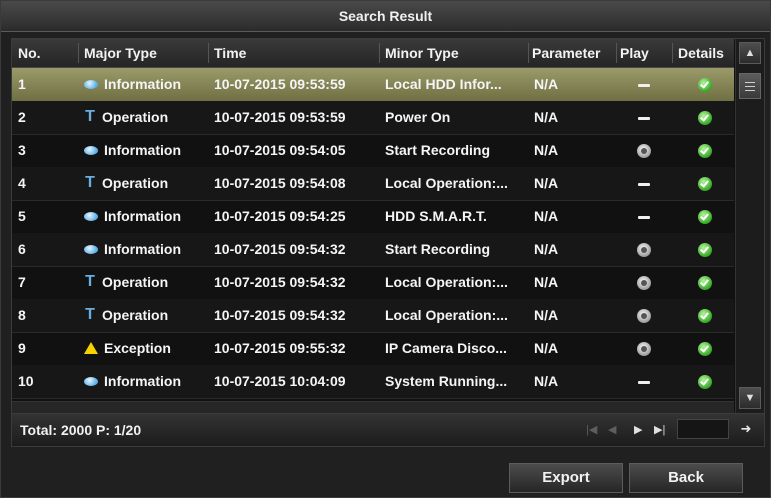  I want to click on header-details: Details, so click(706, 53).